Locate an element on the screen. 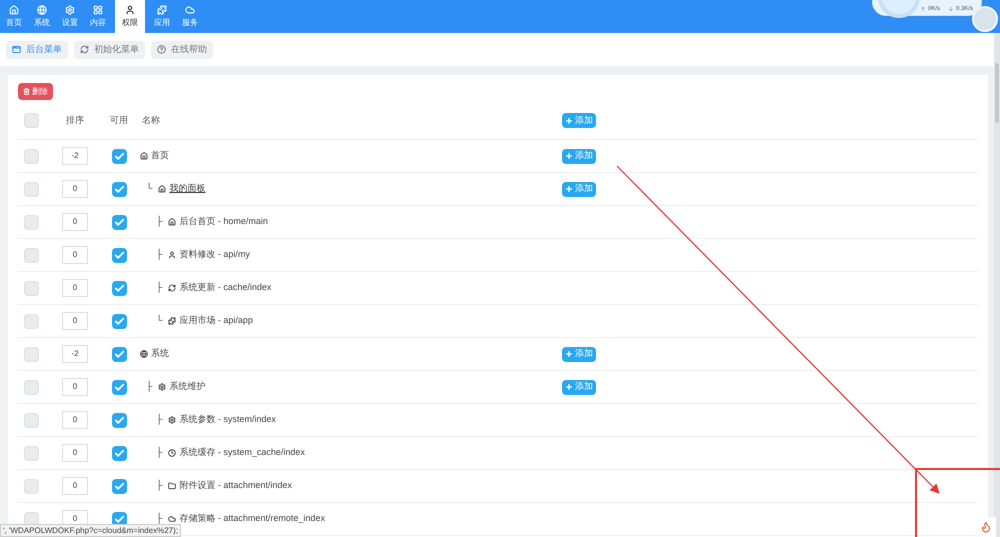 The height and width of the screenshot is (537, 1000). column-header: 可用 is located at coordinates (119, 120).